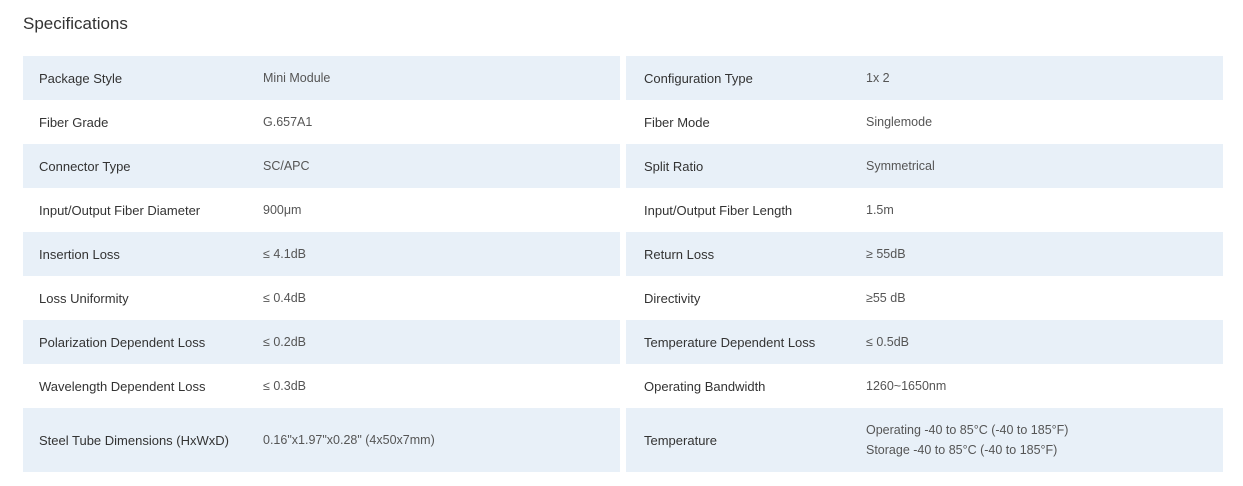 This screenshot has height=486, width=1243. I want to click on spec-label: Configuration Type, so click(698, 78).